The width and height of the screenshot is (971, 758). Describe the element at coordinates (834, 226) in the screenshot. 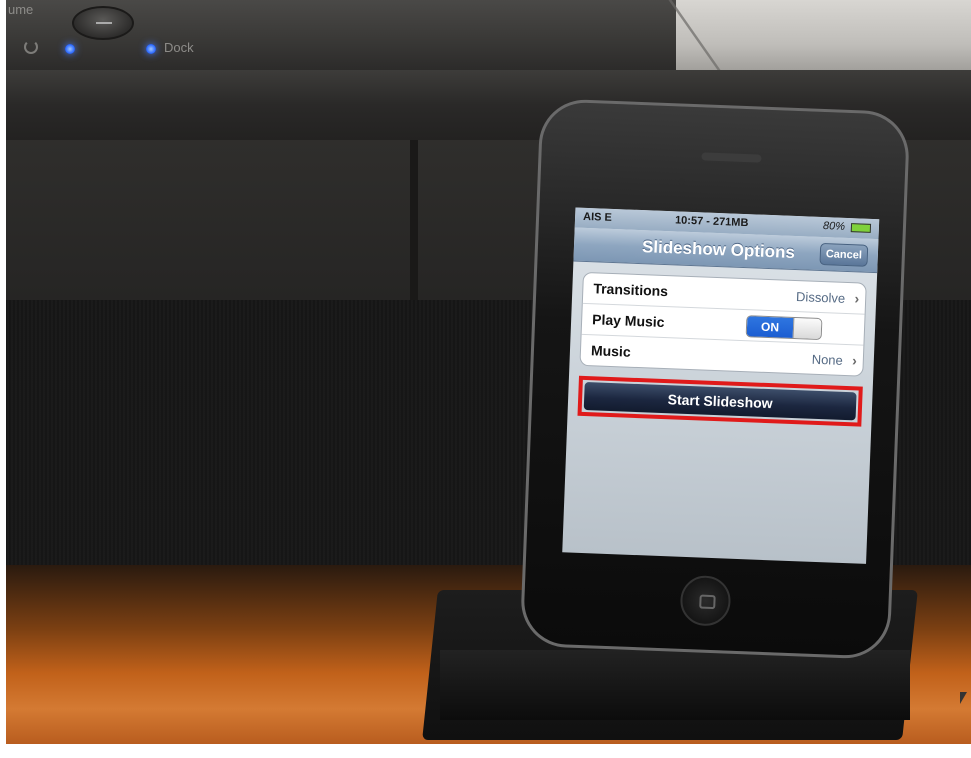

I see `battery-percent: 80%` at that location.